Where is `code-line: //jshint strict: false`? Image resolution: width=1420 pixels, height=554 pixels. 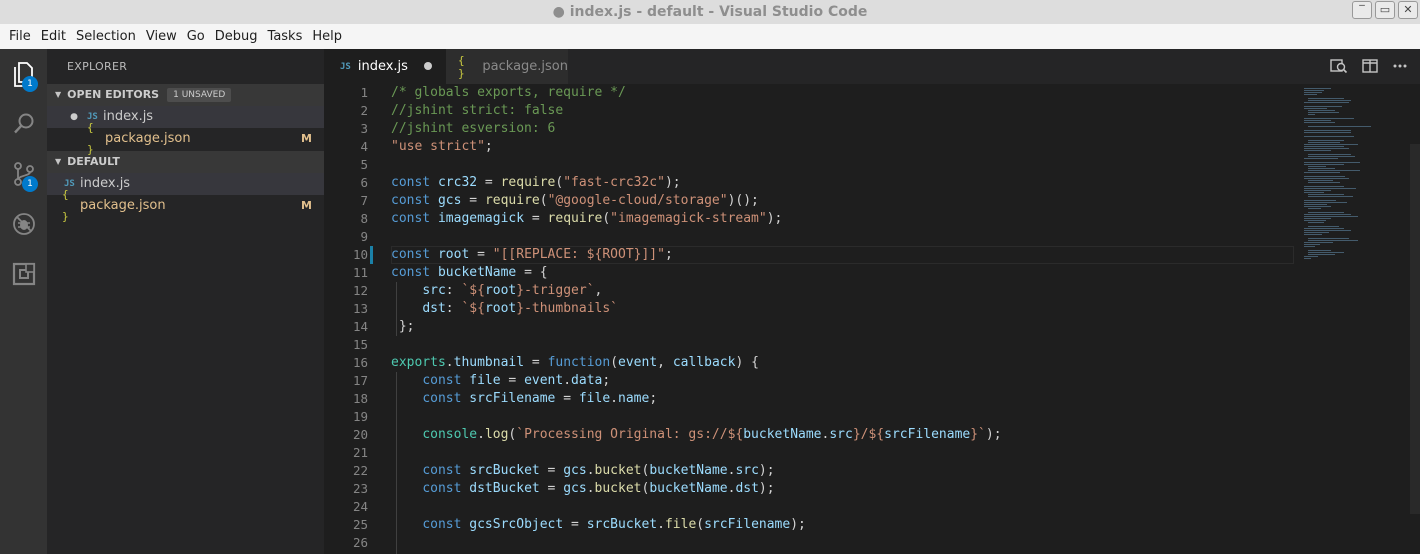
code-line: //jshint strict: false is located at coordinates (477, 110).